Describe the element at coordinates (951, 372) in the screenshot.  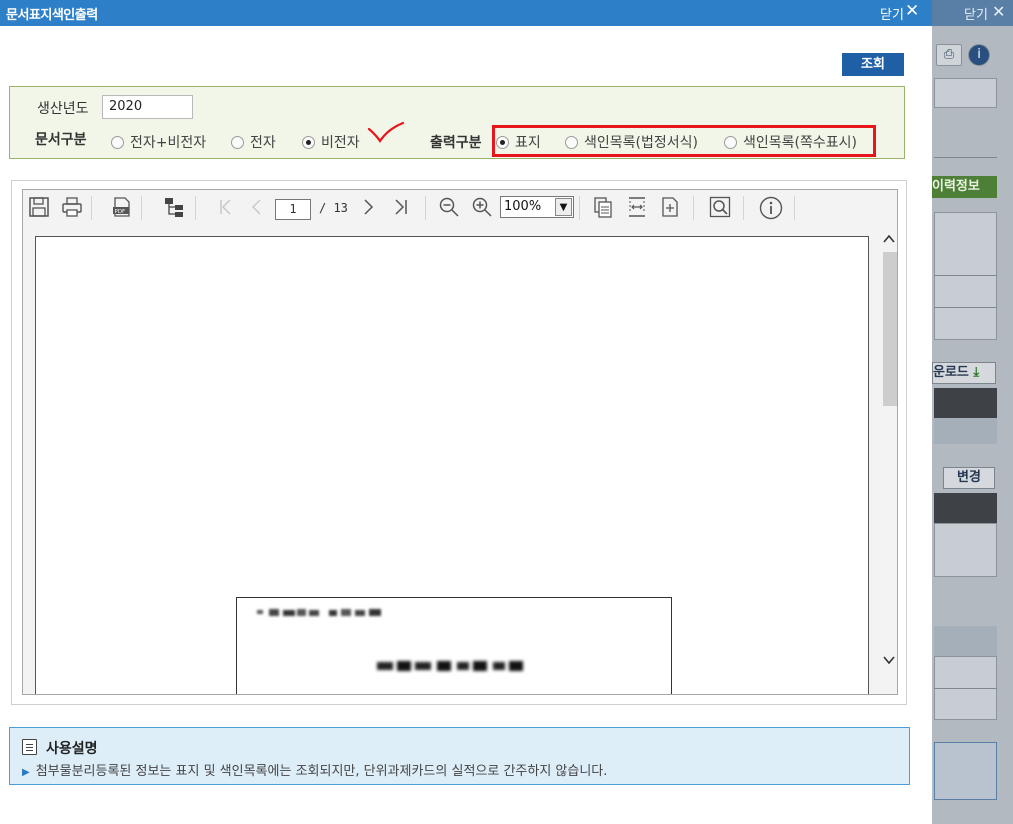
I see `background-download-label: 운로드` at that location.